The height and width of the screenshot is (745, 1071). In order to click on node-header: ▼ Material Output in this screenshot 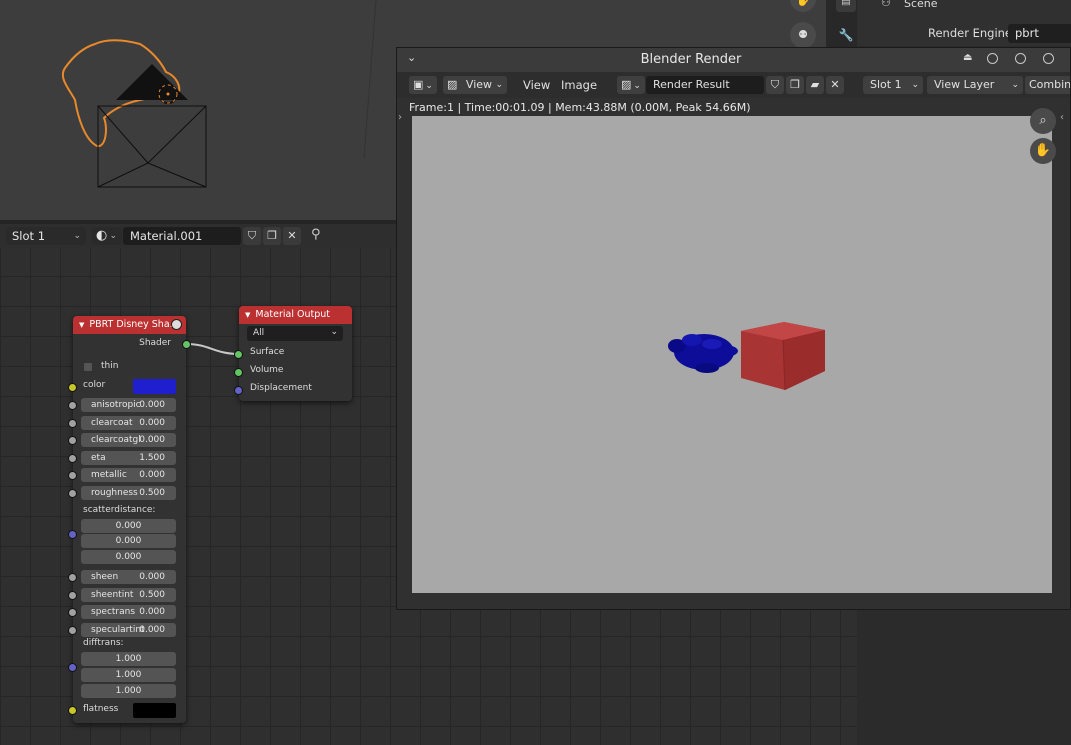, I will do `click(295, 315)`.